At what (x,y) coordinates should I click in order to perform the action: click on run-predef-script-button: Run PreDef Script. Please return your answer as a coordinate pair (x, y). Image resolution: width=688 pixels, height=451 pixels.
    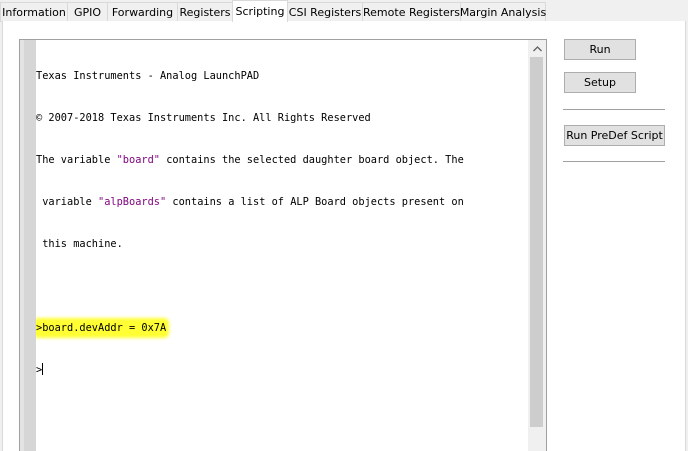
    Looking at the image, I should click on (614, 135).